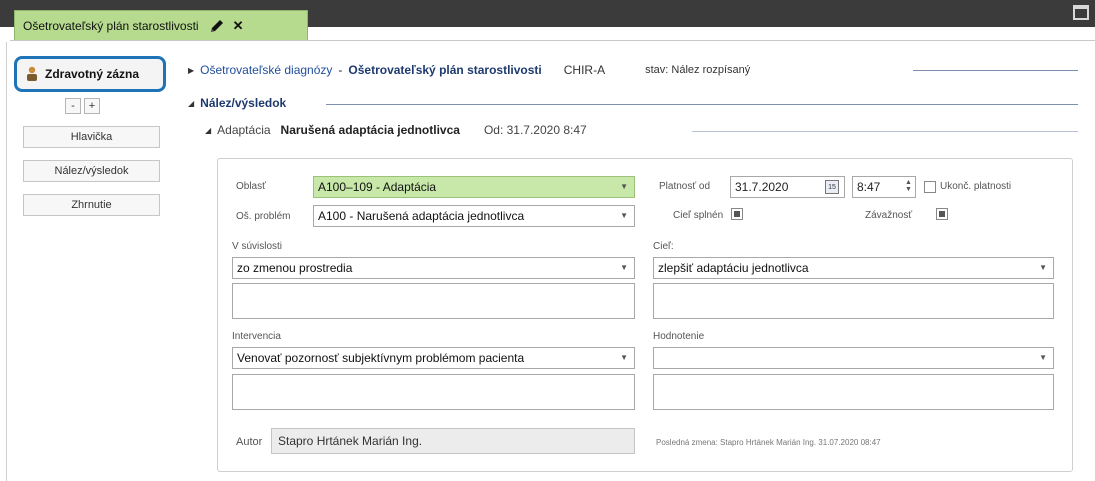  I want to click on problem-select: A100 - Narušená adaptácia jednotlivca ▼, so click(474, 216).